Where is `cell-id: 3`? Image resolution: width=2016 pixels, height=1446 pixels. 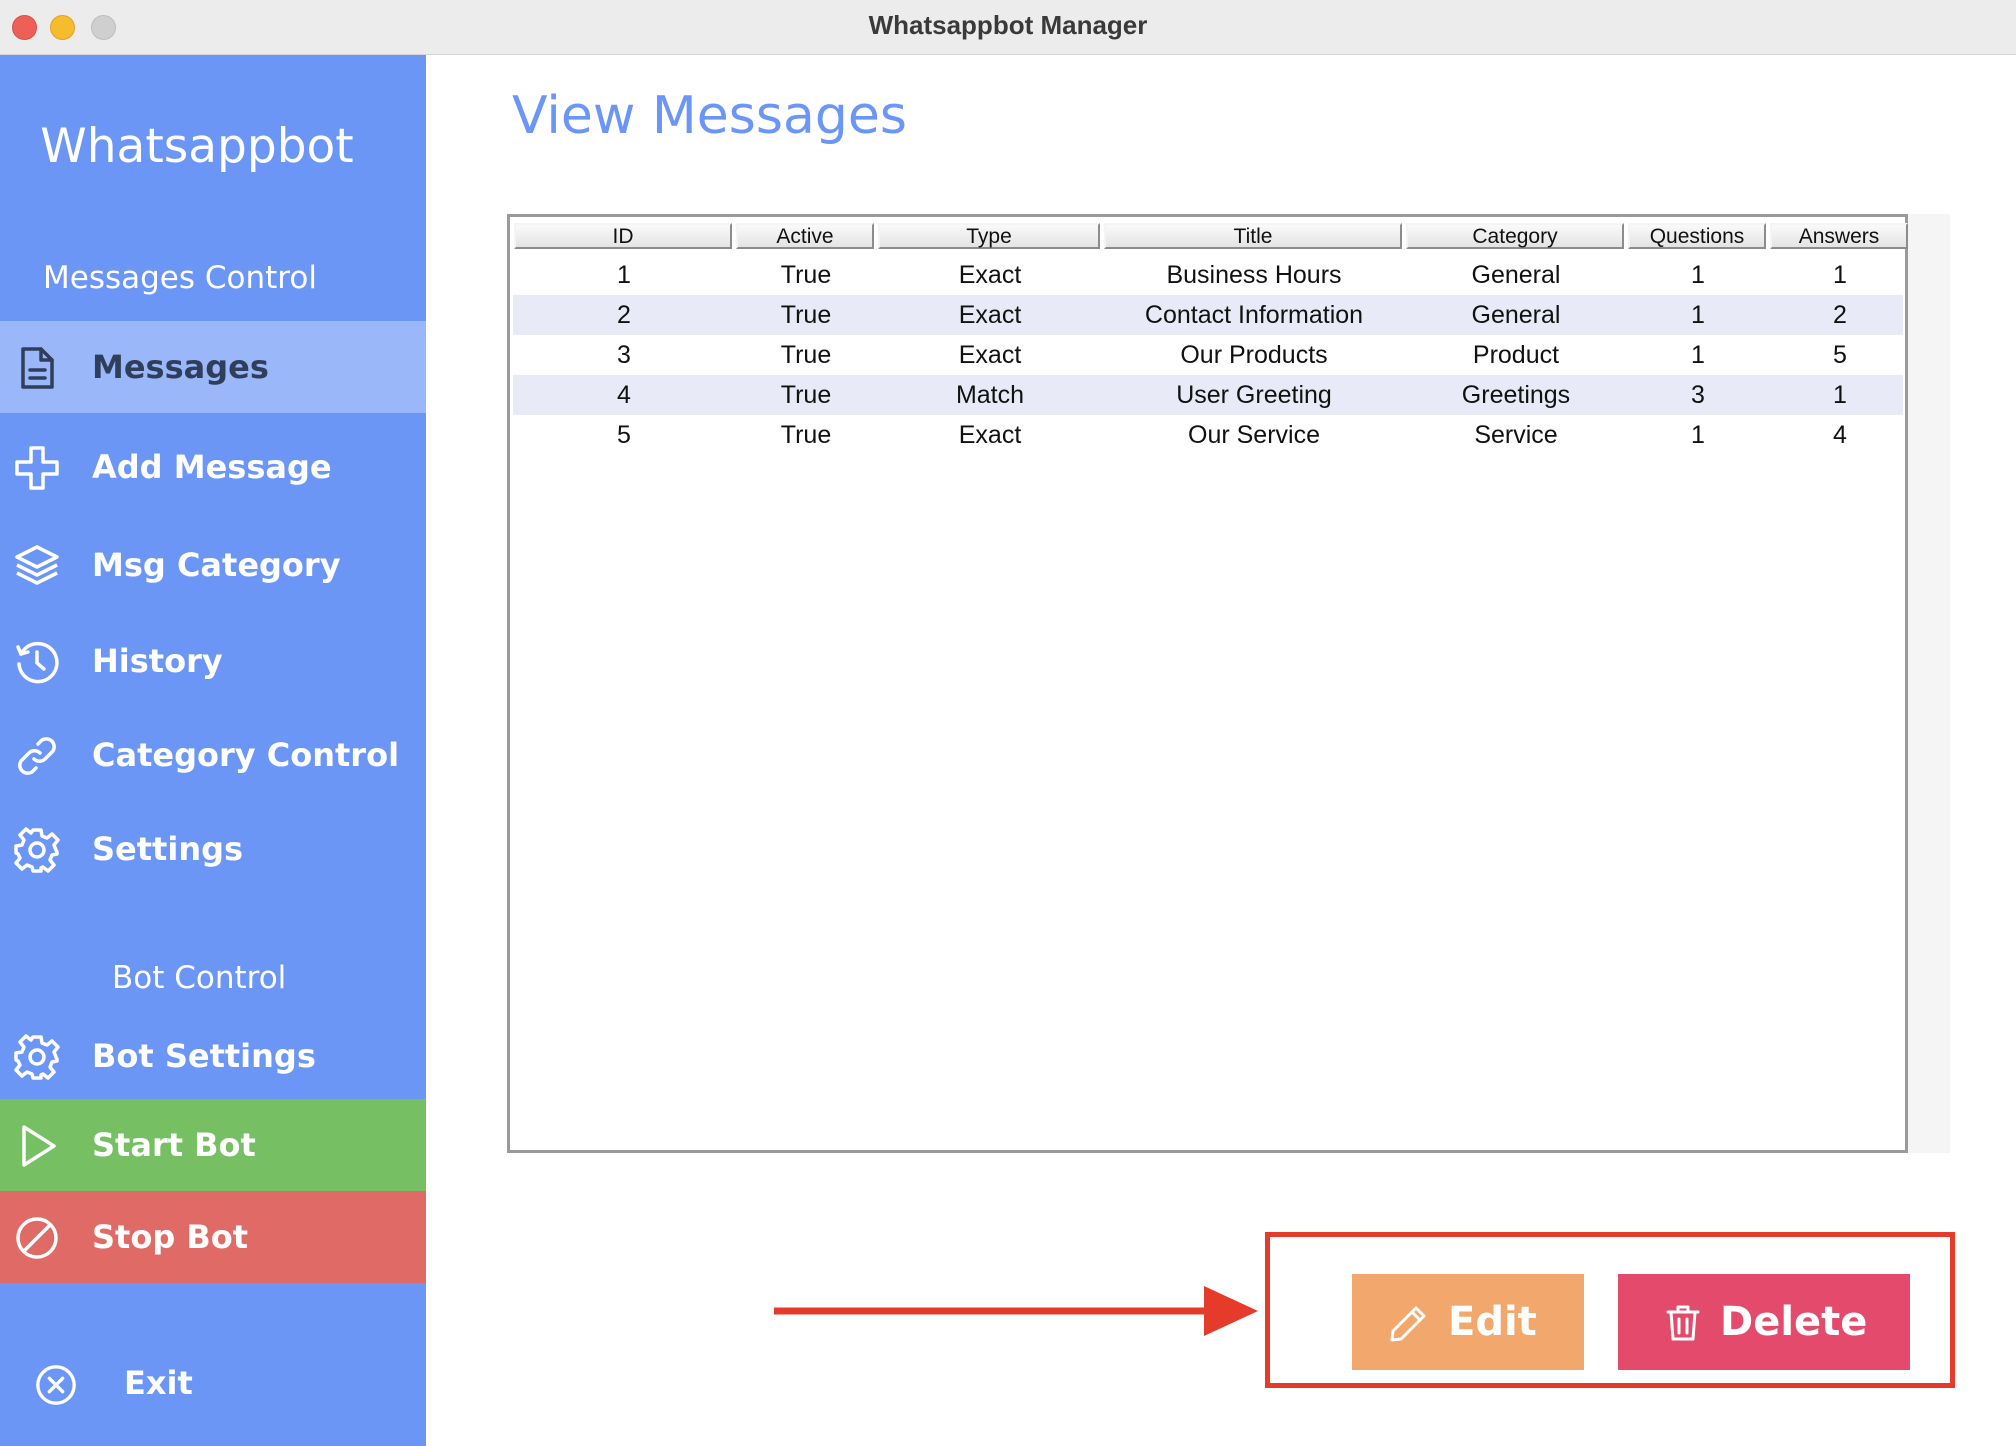
cell-id: 3 is located at coordinates (624, 355).